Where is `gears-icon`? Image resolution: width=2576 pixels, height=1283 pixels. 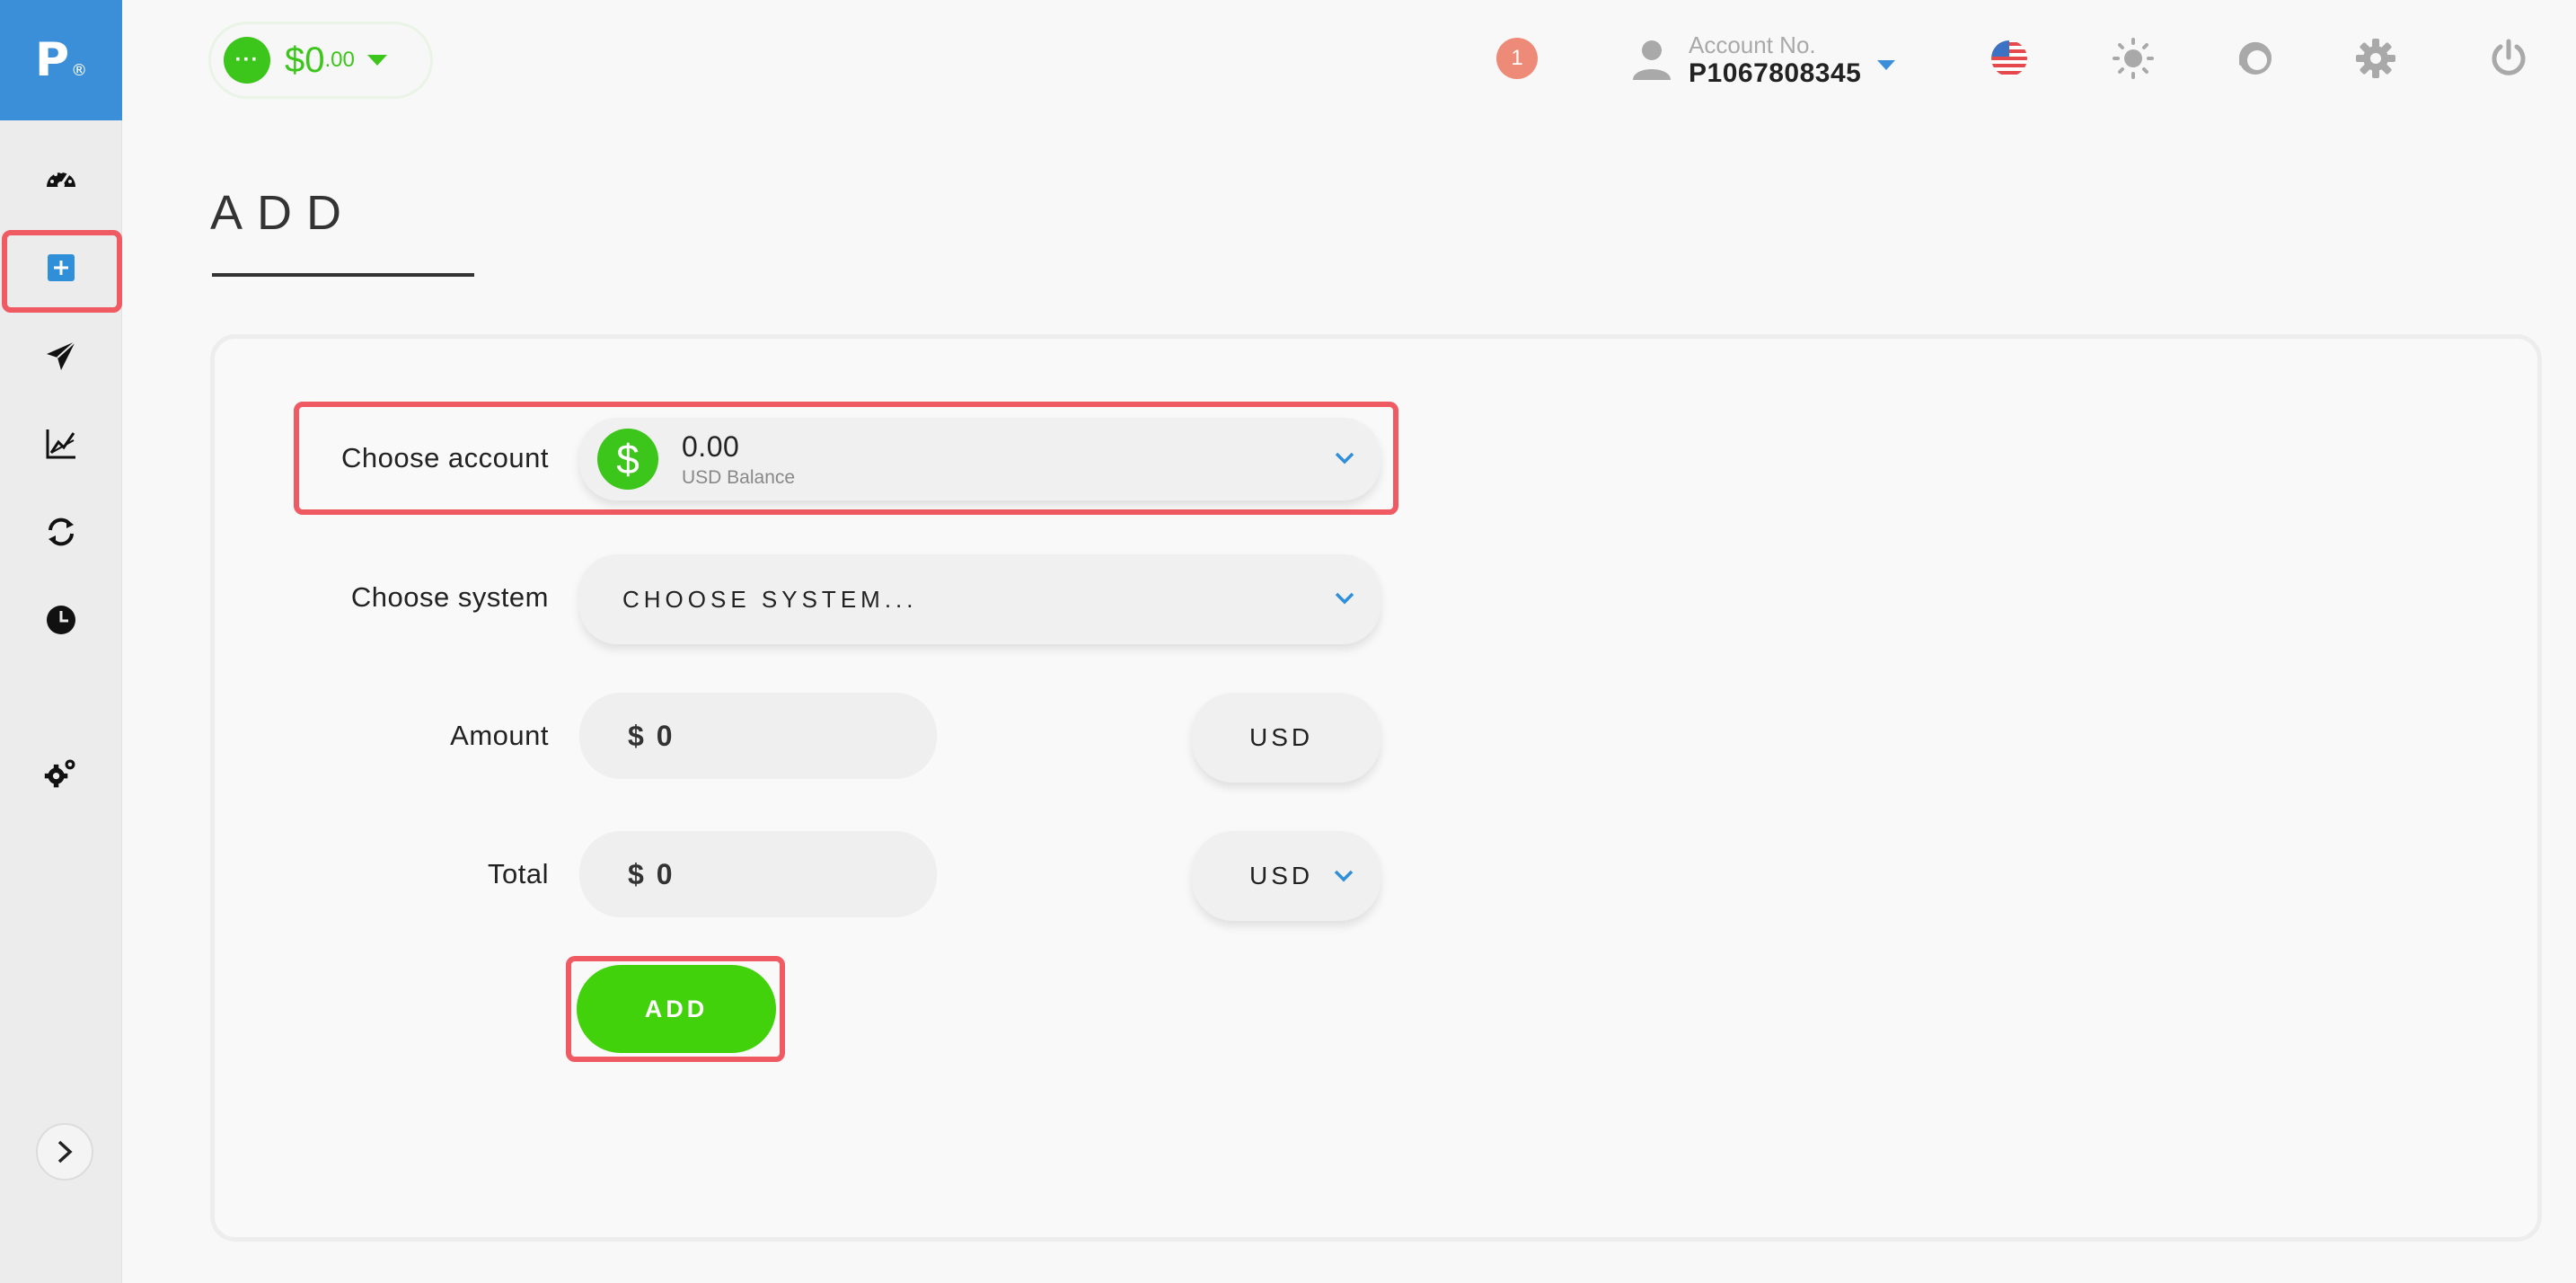 gears-icon is located at coordinates (59, 774).